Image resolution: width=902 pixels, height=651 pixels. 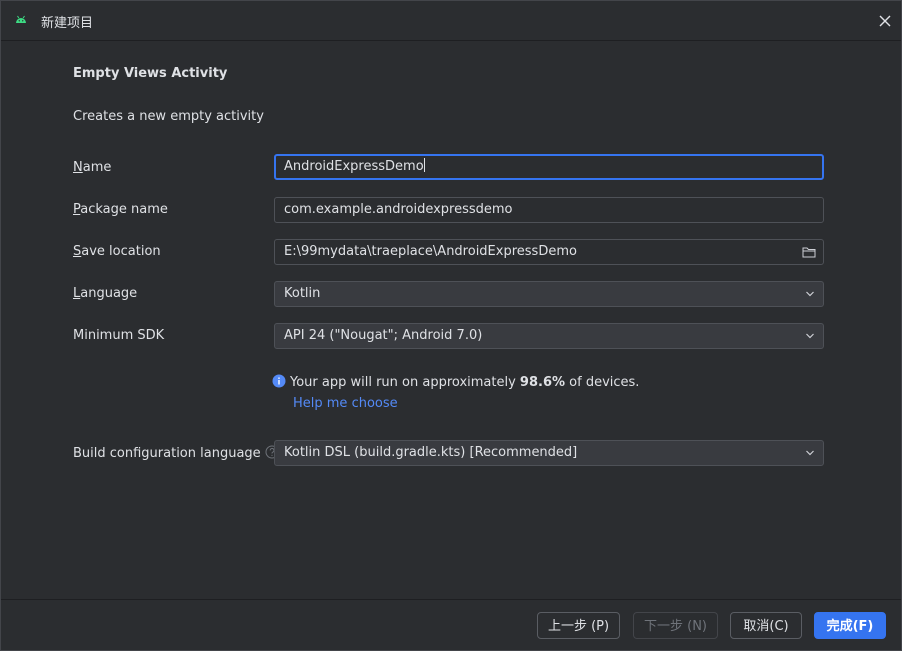 What do you see at coordinates (92, 167) in the screenshot?
I see `name-label: Name` at bounding box center [92, 167].